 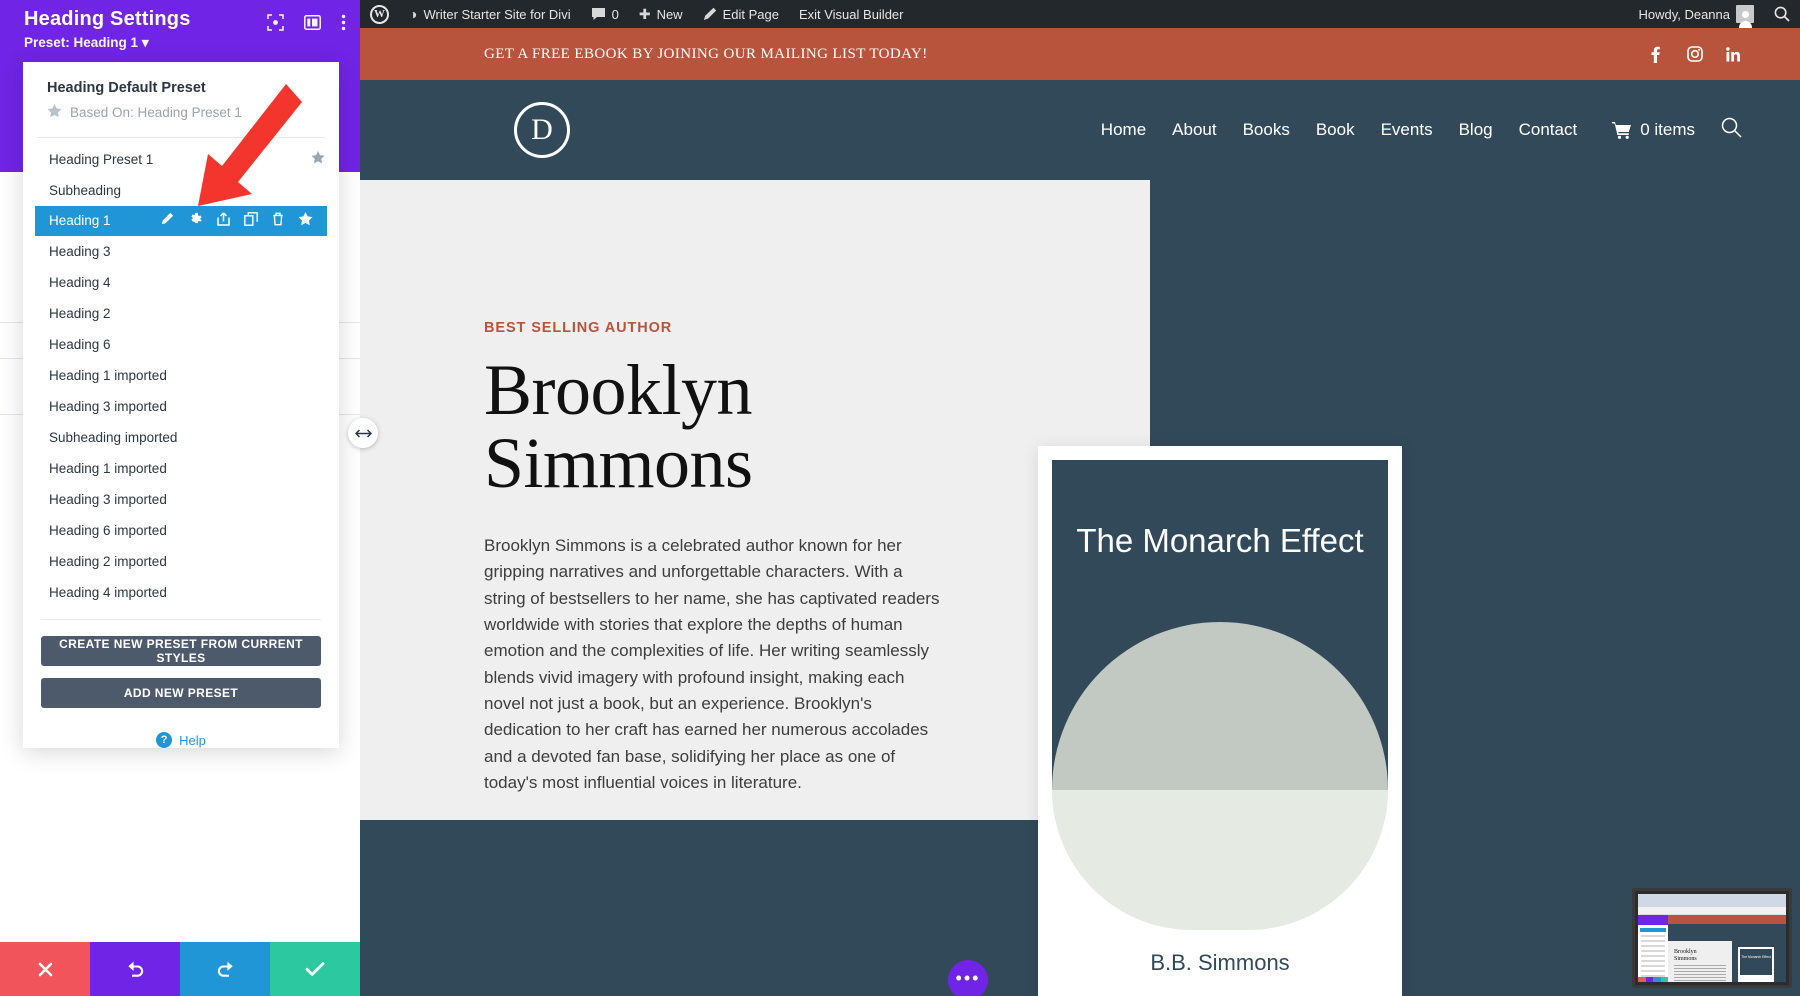 What do you see at coordinates (181, 468) in the screenshot?
I see `preset-item-heading-1-imported-2: Heading 1 imported` at bounding box center [181, 468].